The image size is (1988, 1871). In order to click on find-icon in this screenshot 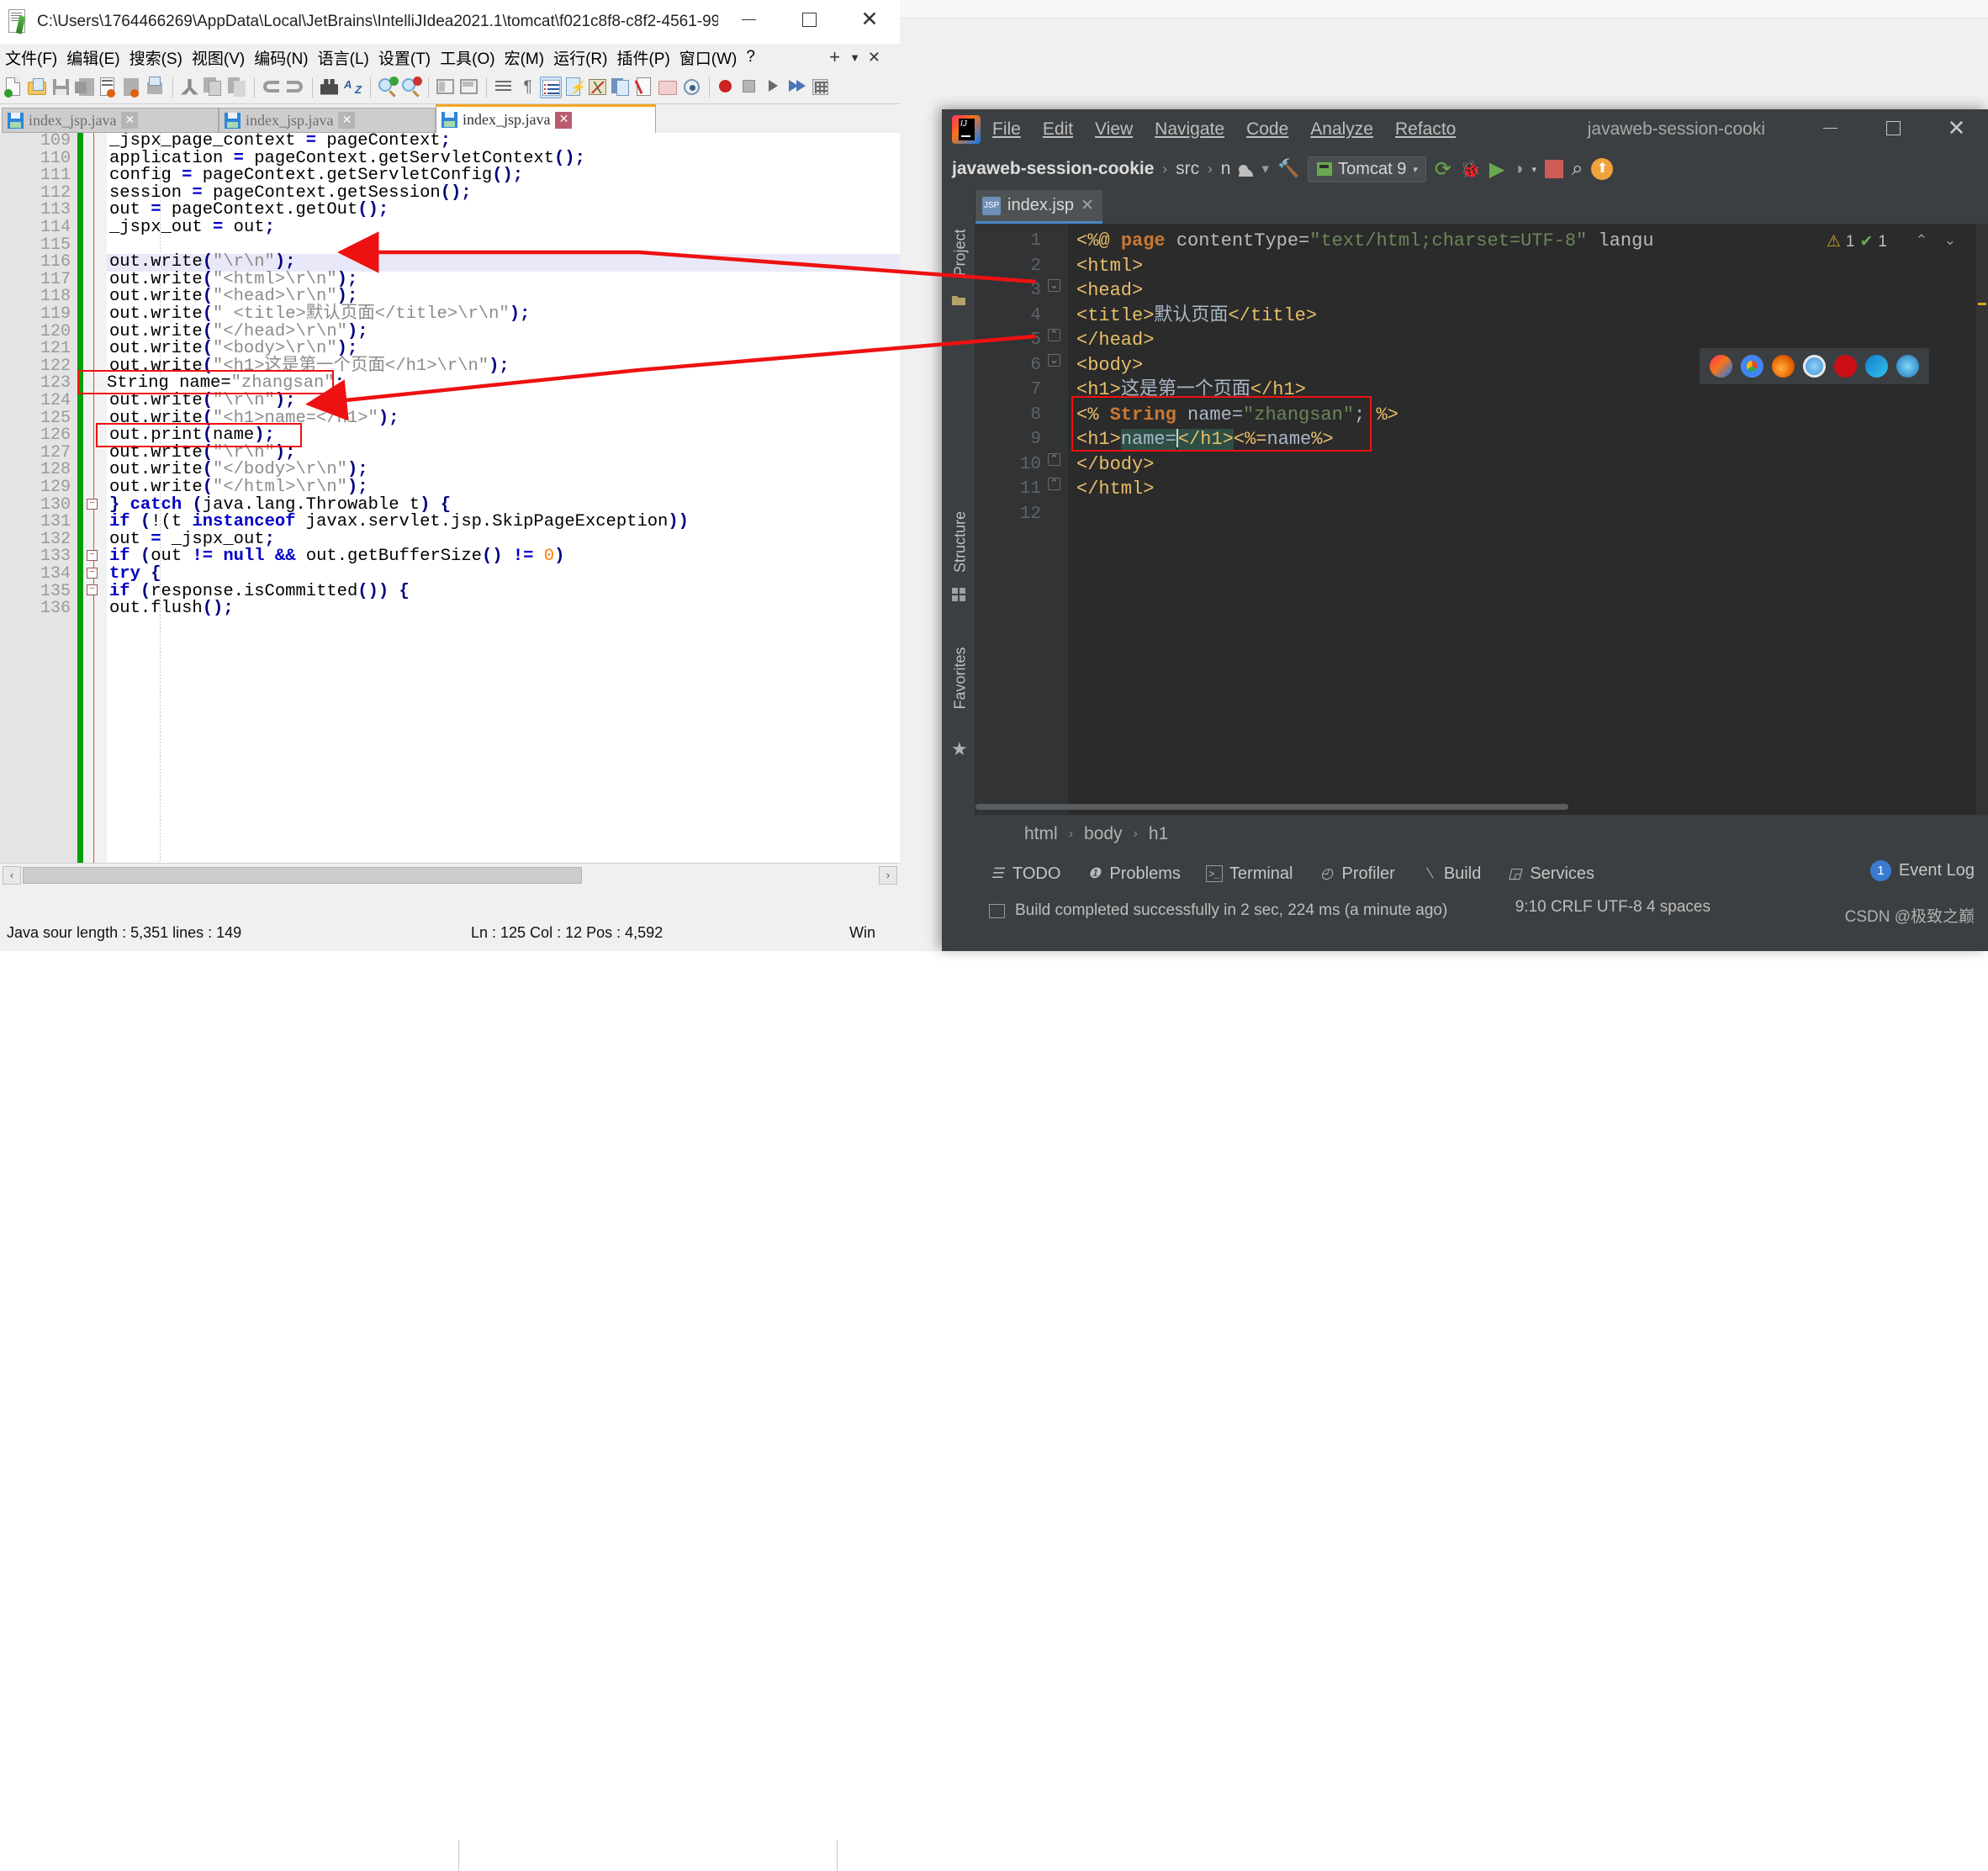, I will do `click(330, 87)`.